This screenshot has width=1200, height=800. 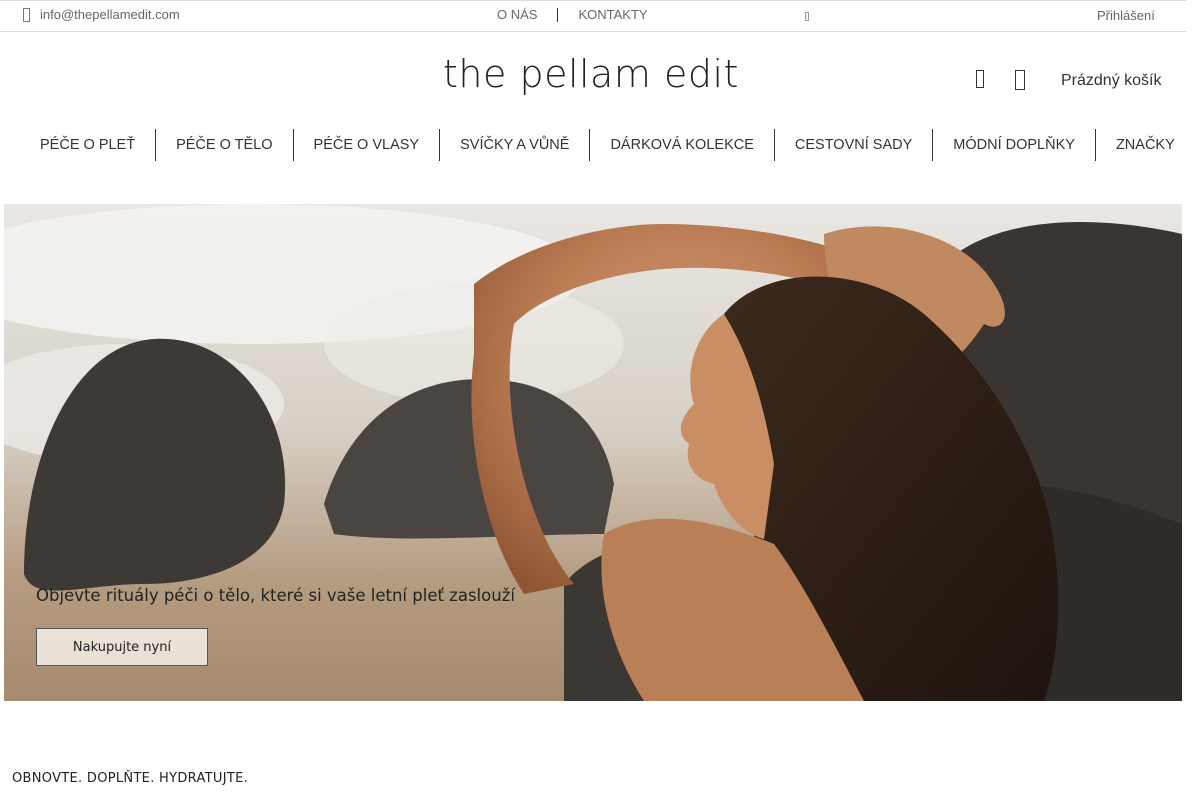 What do you see at coordinates (110, 14) in the screenshot?
I see `contact-email-text: info@thepellamedit.com` at bounding box center [110, 14].